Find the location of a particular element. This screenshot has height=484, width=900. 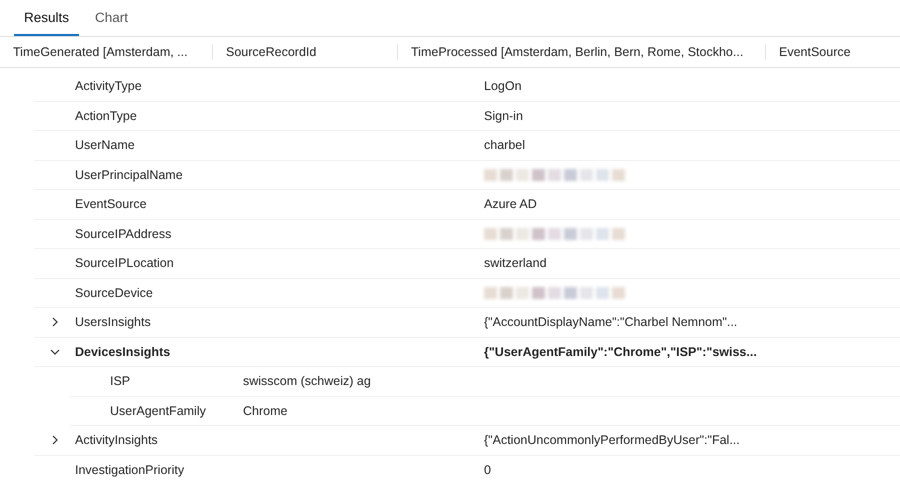

cell-value: charbel is located at coordinates (504, 145).